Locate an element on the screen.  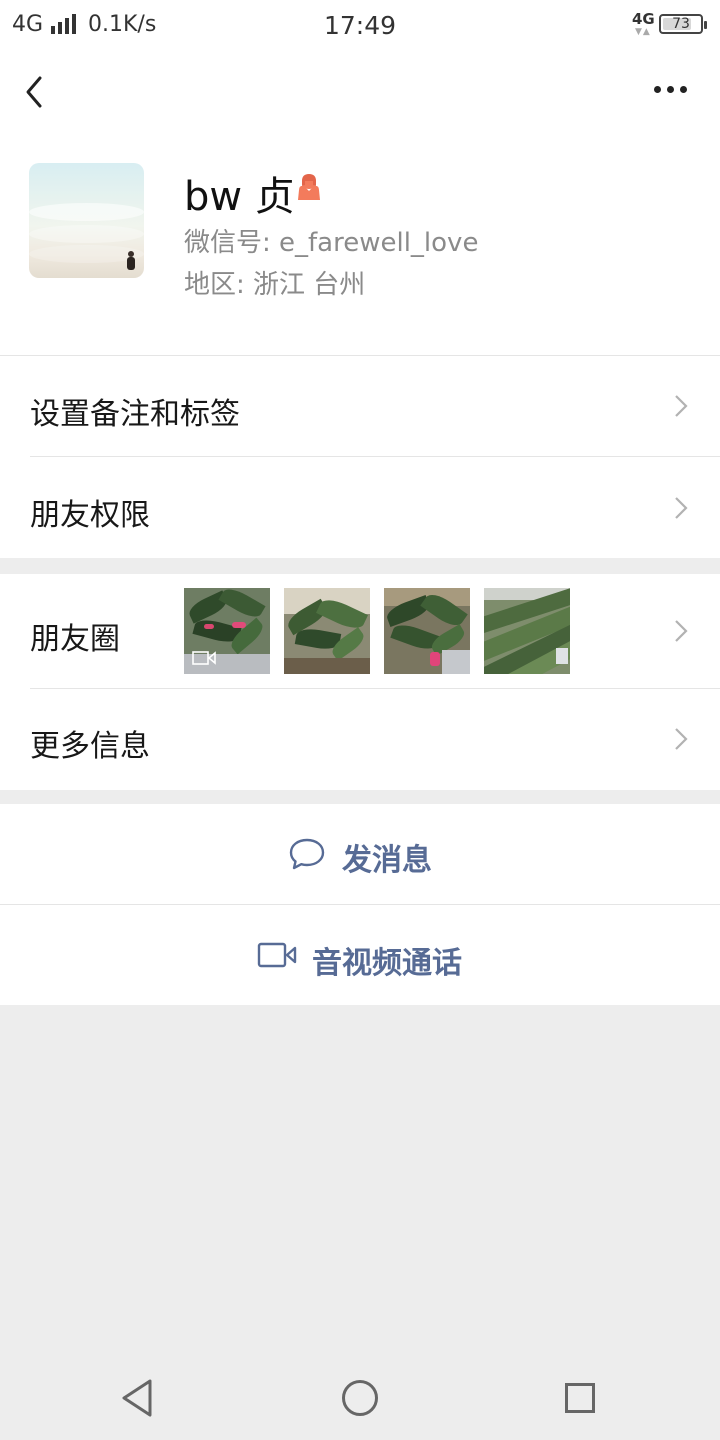
friend-permissions-label: 朋友权限 is located at coordinates (90, 515).